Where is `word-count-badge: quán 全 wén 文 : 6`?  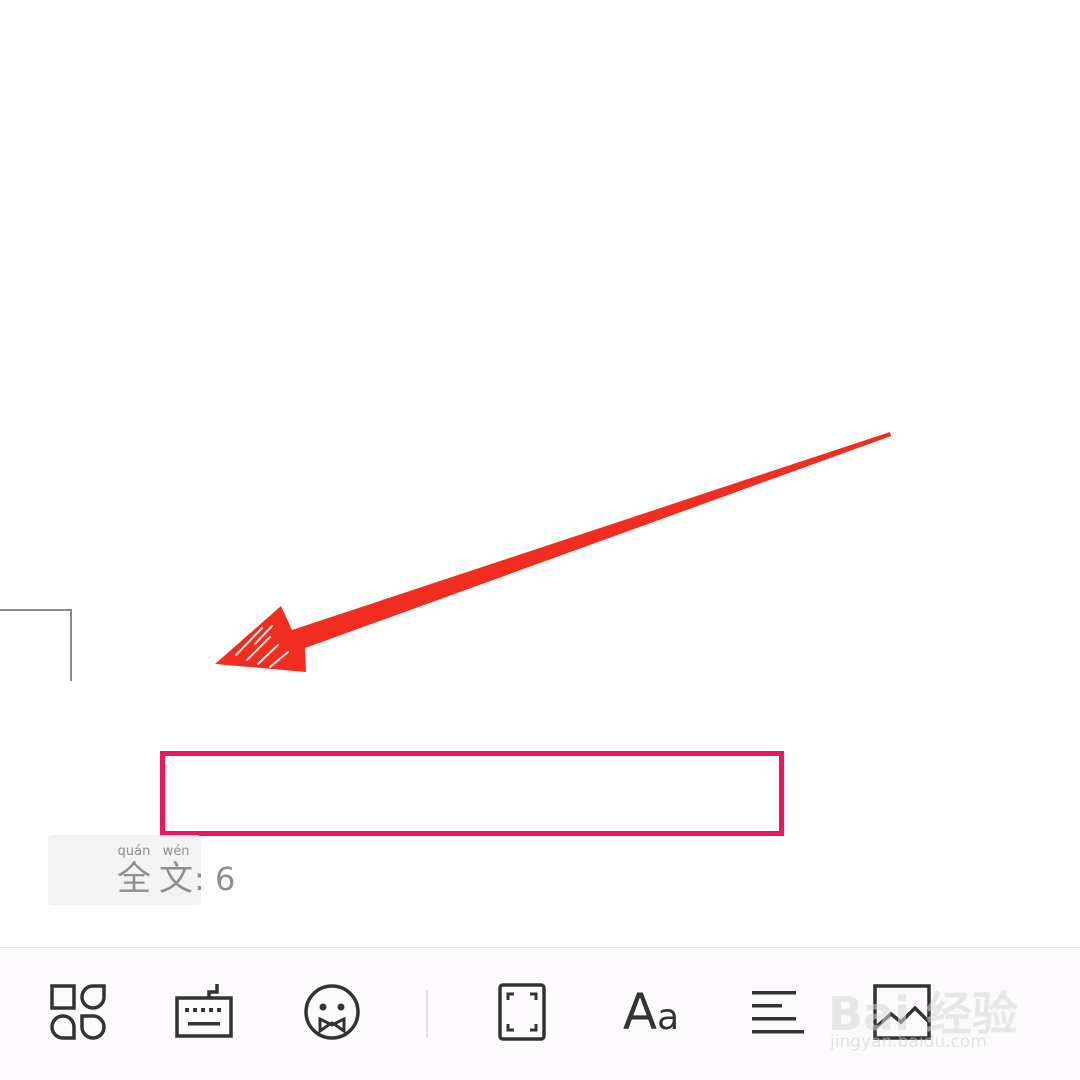
word-count-badge: quán 全 wén 文 : 6 is located at coordinates (141, 870).